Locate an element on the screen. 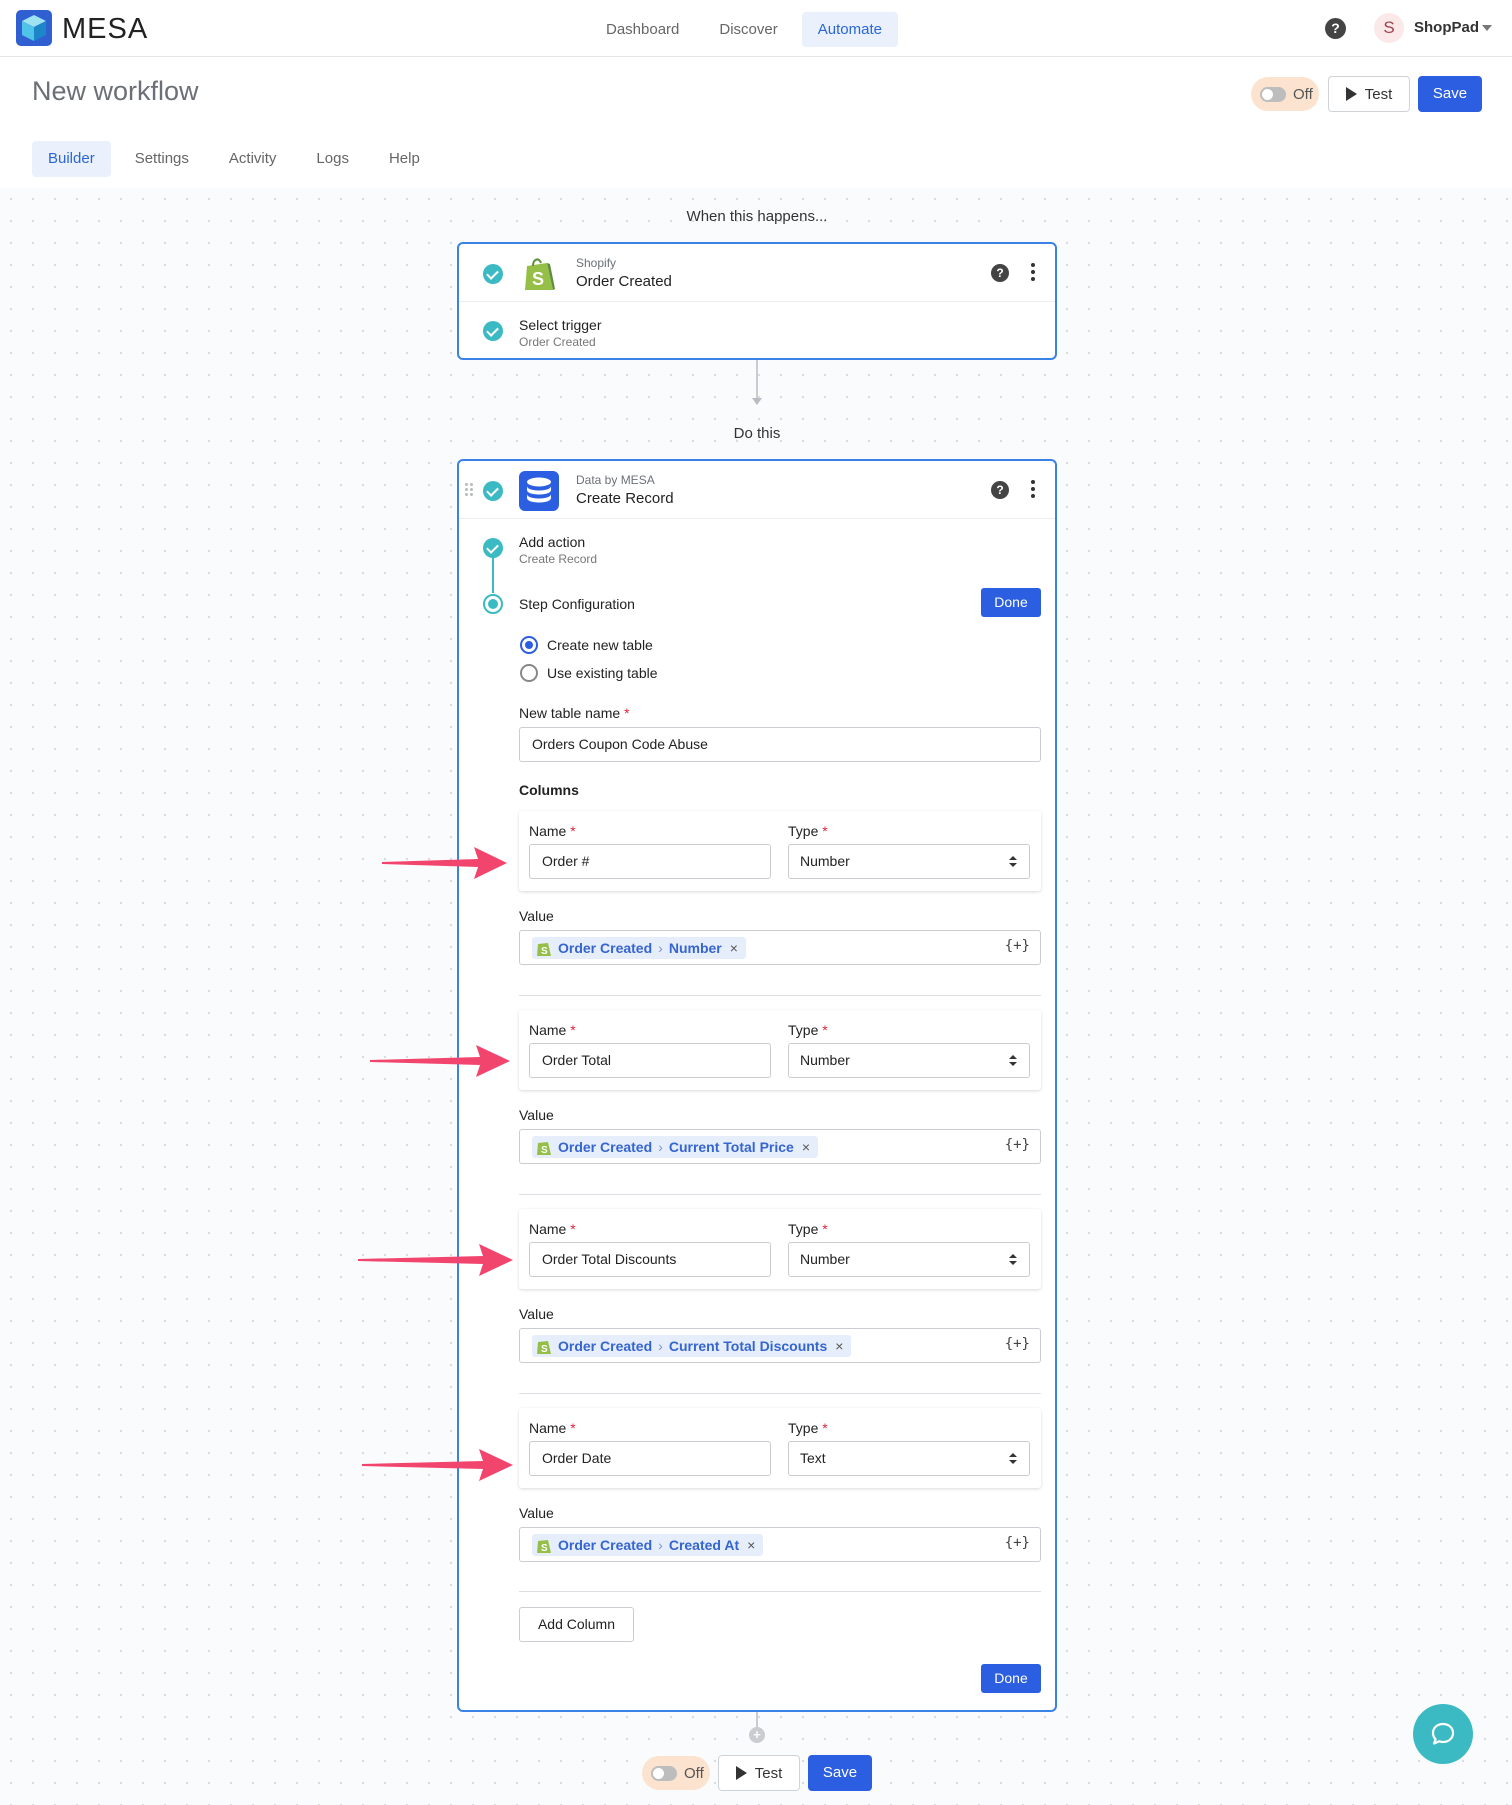  radio-use-existing-table is located at coordinates (529, 673).